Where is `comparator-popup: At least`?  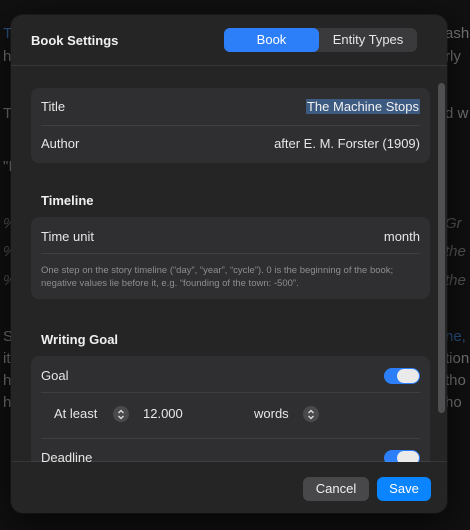 comparator-popup: At least is located at coordinates (75, 413).